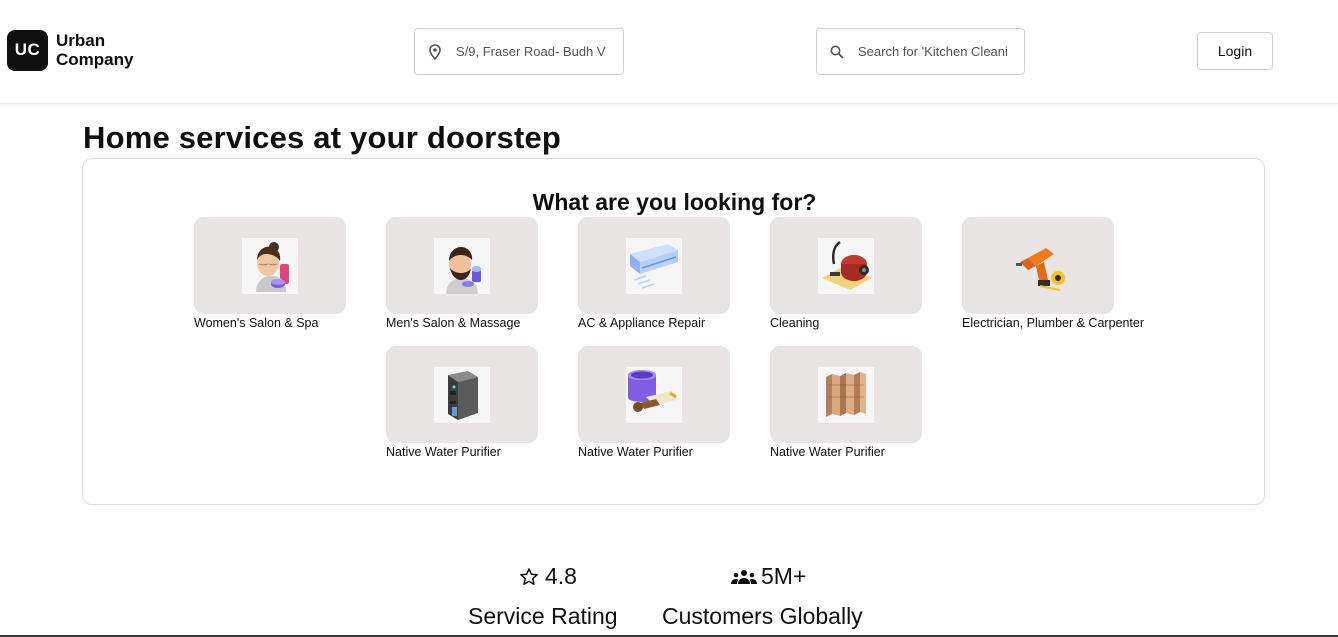 The image size is (1338, 637). What do you see at coordinates (561, 576) in the screenshot?
I see `rating-value: 4.8` at bounding box center [561, 576].